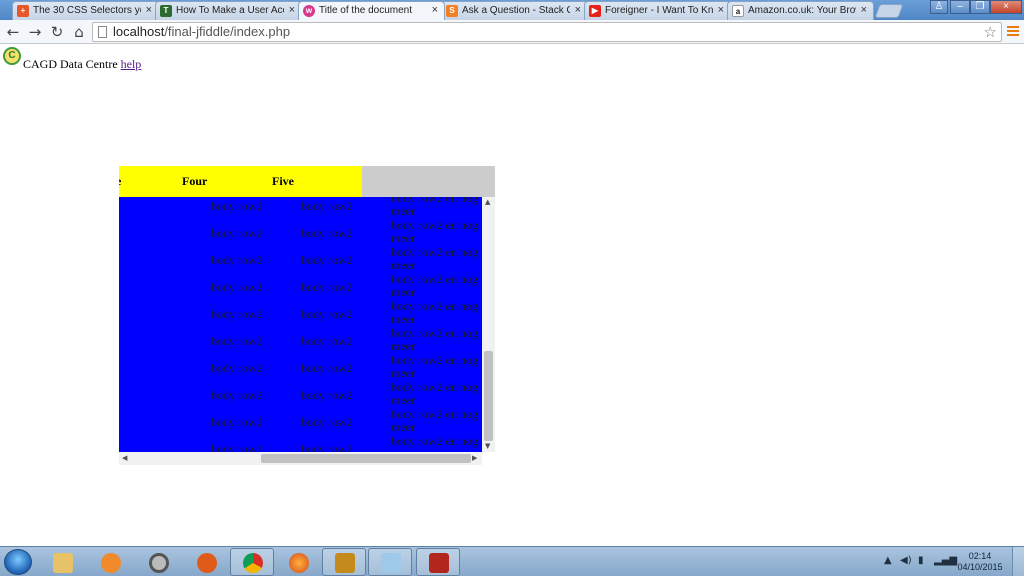 Image resolution: width=1024 pixels, height=576 pixels. What do you see at coordinates (124, 458) in the screenshot?
I see `scroll-left-arrow-icon: ◀` at bounding box center [124, 458].